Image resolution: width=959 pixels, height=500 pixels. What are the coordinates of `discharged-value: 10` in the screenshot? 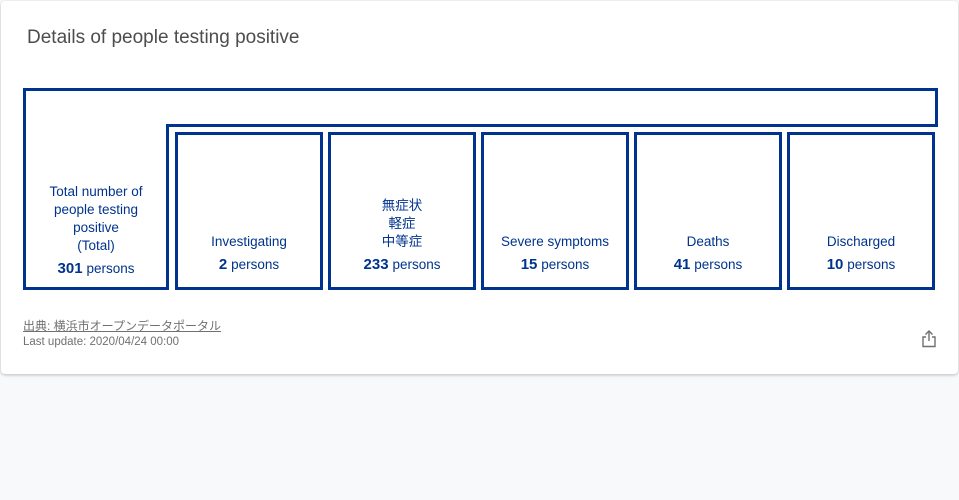 It's located at (835, 264).